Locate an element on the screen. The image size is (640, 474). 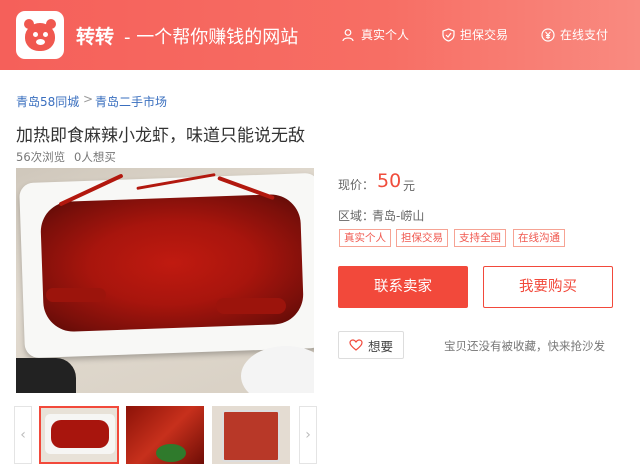
want-count: 0人想买 is located at coordinates (95, 157).